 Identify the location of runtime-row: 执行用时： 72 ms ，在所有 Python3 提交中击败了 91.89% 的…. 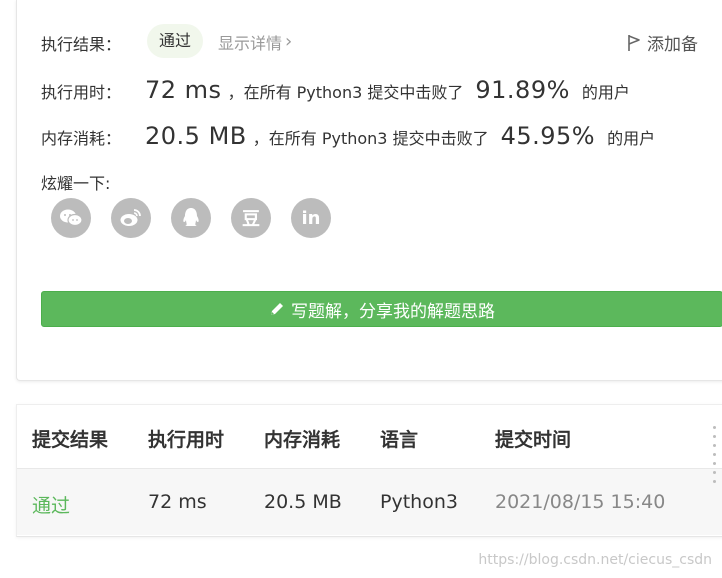
(335, 90).